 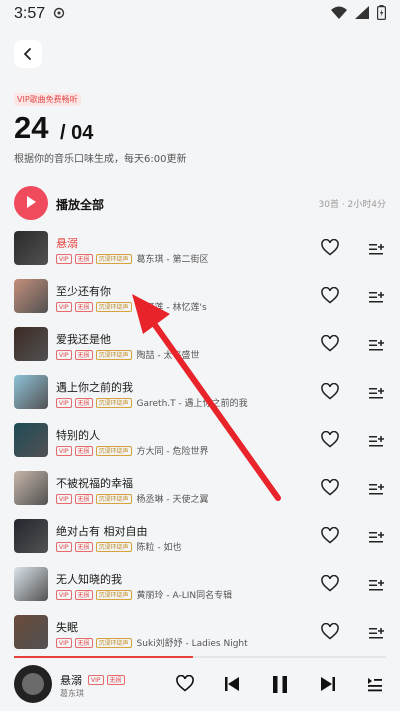 I want to click on play-all-button, so click(x=31, y=203).